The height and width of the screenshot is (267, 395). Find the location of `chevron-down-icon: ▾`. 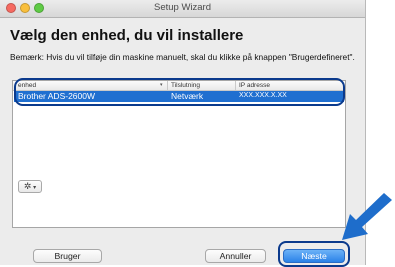

chevron-down-icon: ▾ is located at coordinates (34, 188).